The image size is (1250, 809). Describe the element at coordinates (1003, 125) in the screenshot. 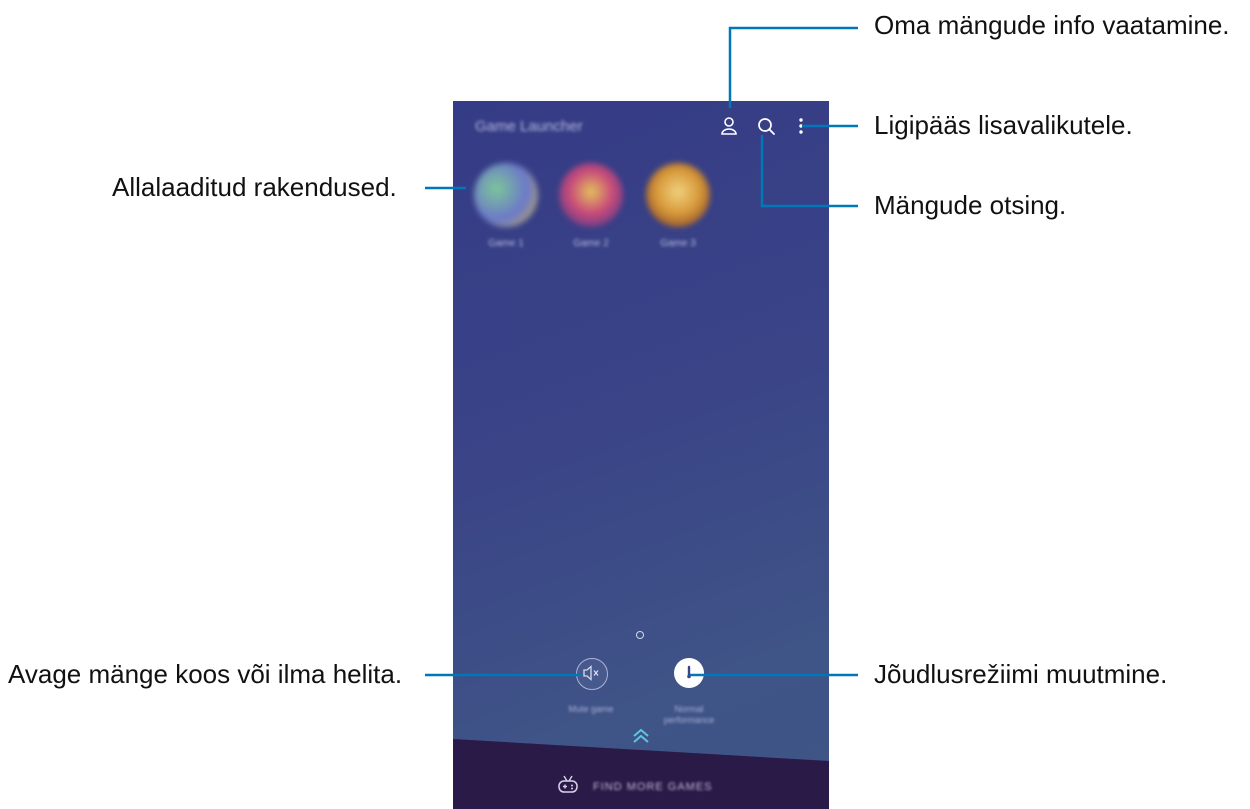

I see `callout-more-options: Ligipääs lisavalikutele.` at that location.